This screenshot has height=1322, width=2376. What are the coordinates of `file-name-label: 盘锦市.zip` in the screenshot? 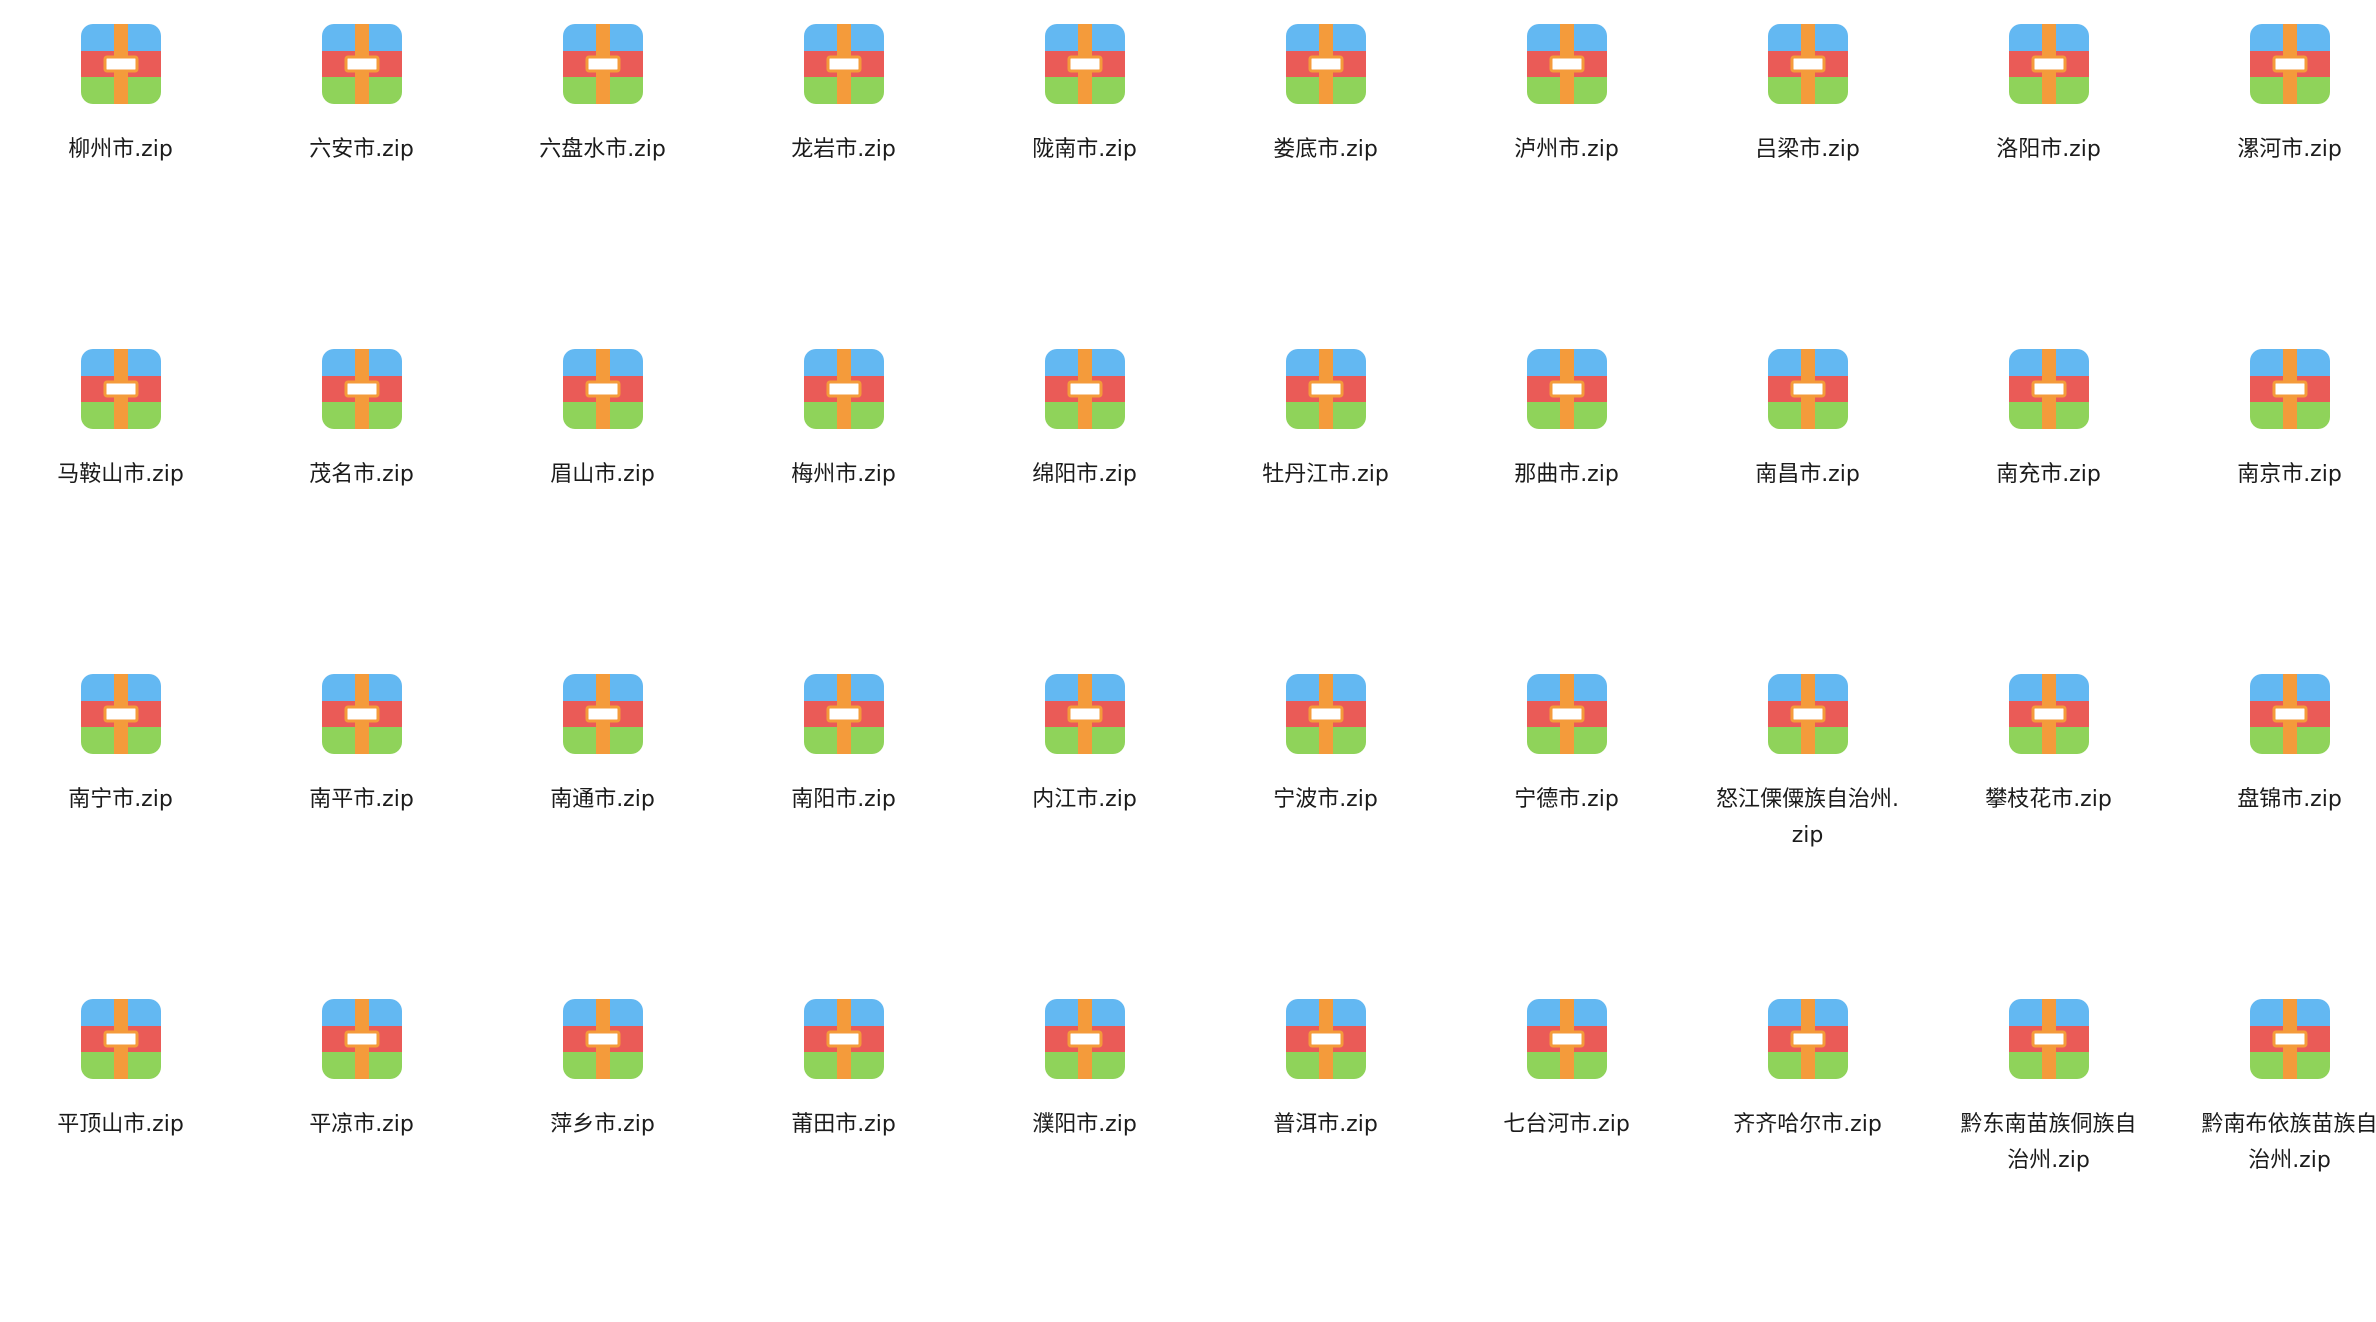 It's located at (2286, 800).